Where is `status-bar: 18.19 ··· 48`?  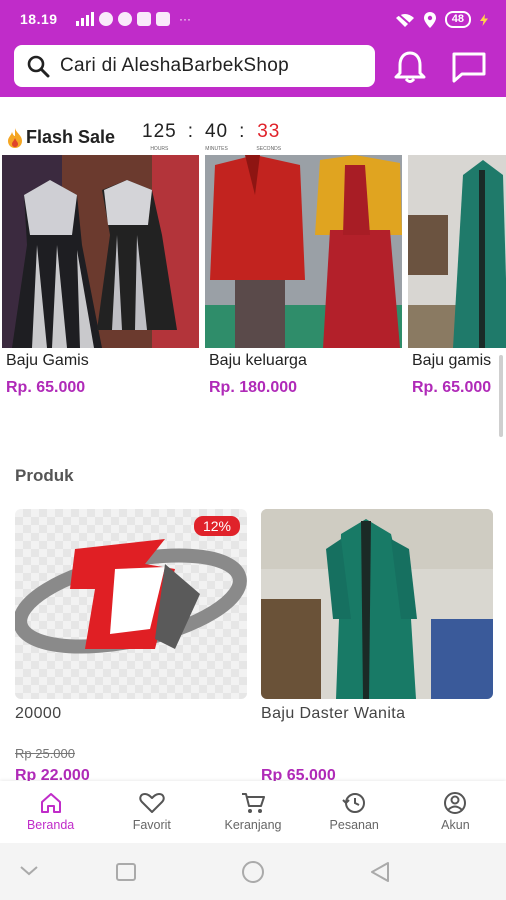
status-bar: 18.19 ··· 48 is located at coordinates (253, 20).